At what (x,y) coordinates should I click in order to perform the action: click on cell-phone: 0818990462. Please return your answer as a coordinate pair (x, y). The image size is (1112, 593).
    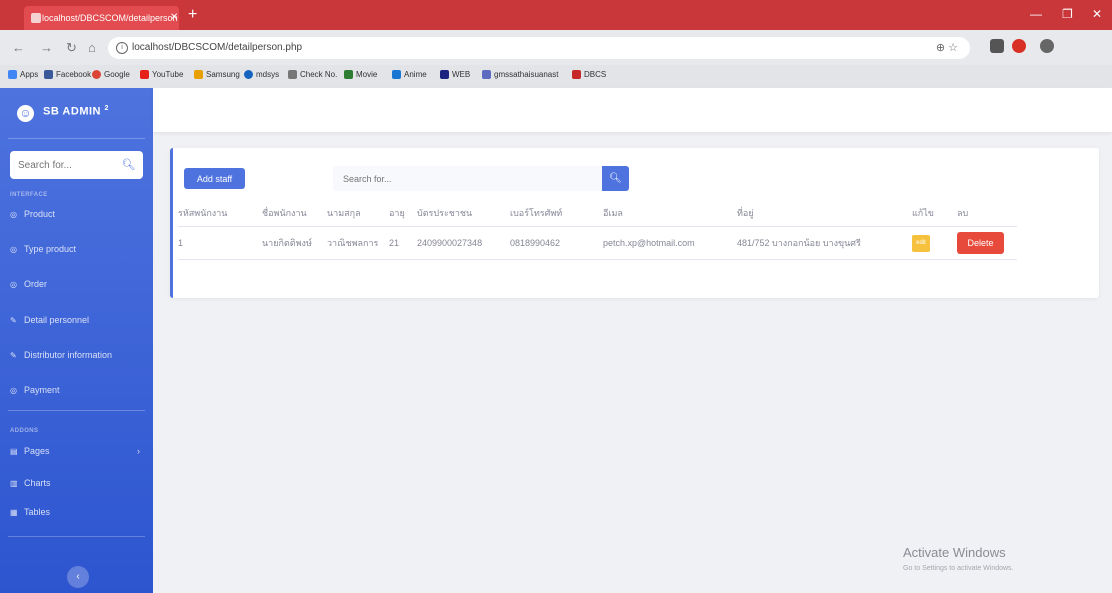
    Looking at the image, I should click on (556, 243).